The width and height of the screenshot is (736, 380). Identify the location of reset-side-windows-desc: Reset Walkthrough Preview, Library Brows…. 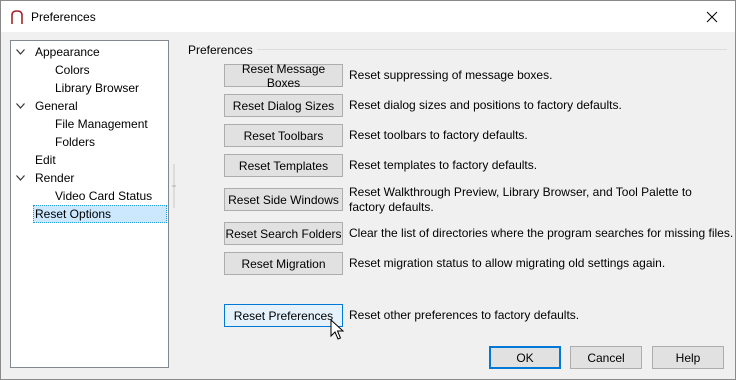
(520, 199).